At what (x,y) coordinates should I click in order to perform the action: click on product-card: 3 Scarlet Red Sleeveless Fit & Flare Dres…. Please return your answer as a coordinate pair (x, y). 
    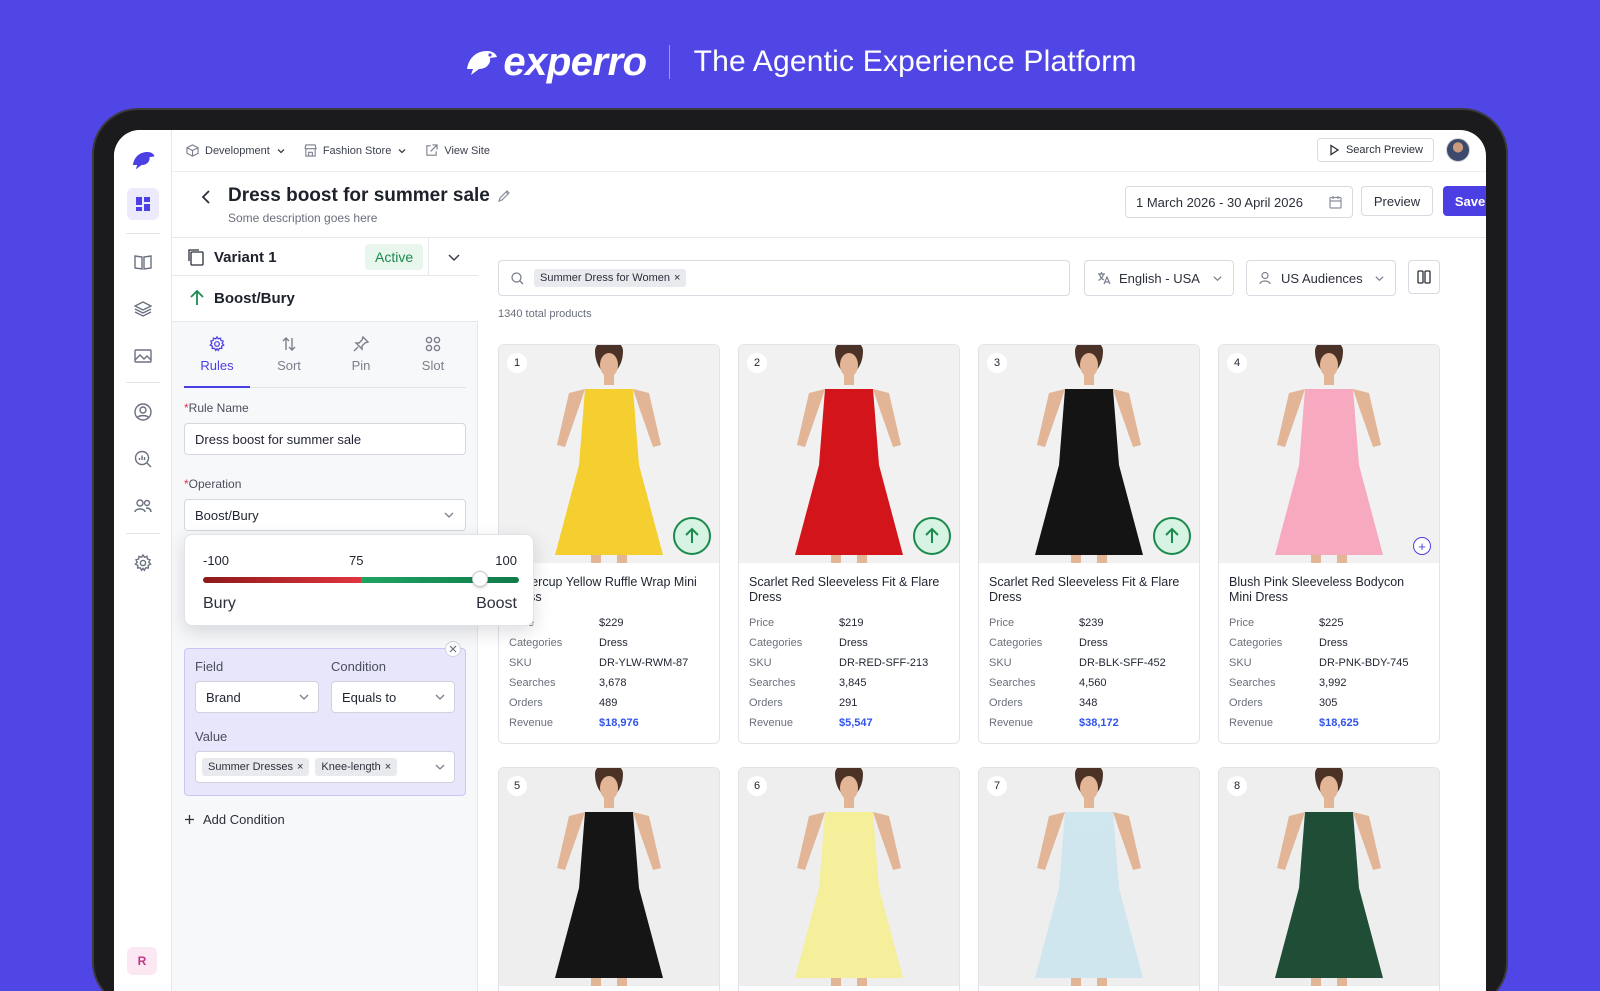
    Looking at the image, I should click on (1089, 544).